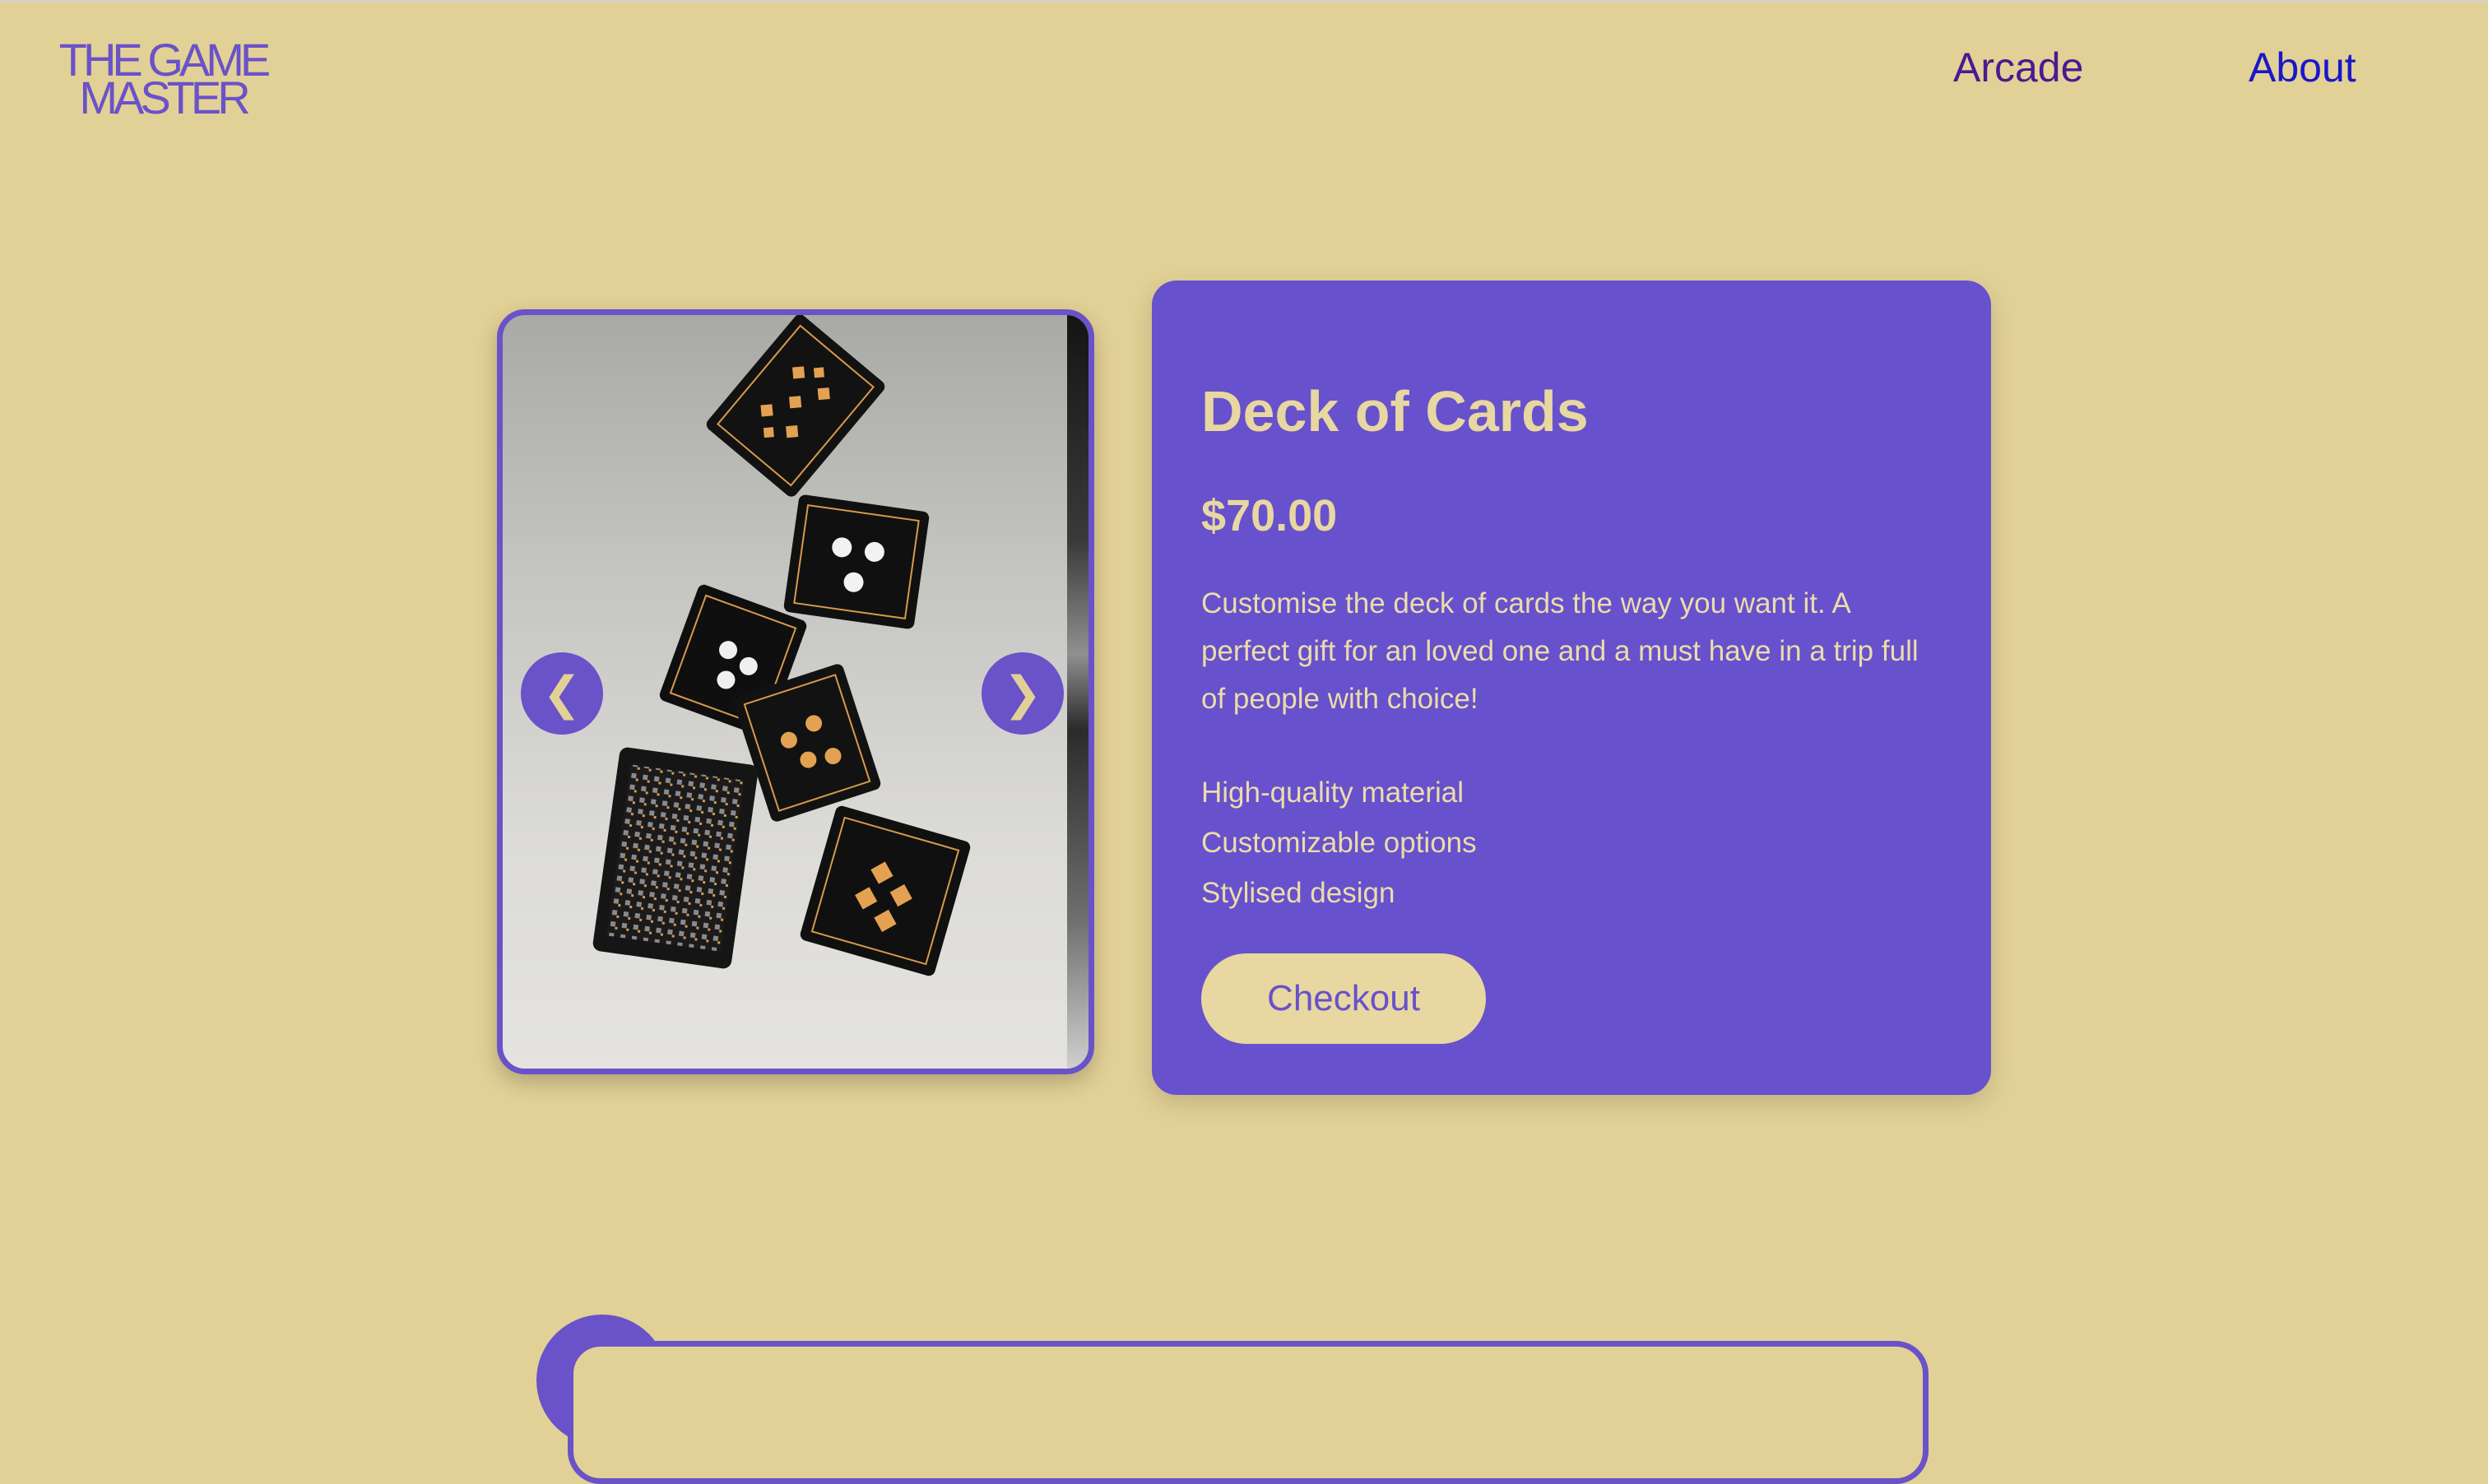  Describe the element at coordinates (1298, 893) in the screenshot. I see `feature-item: Stylised design` at that location.